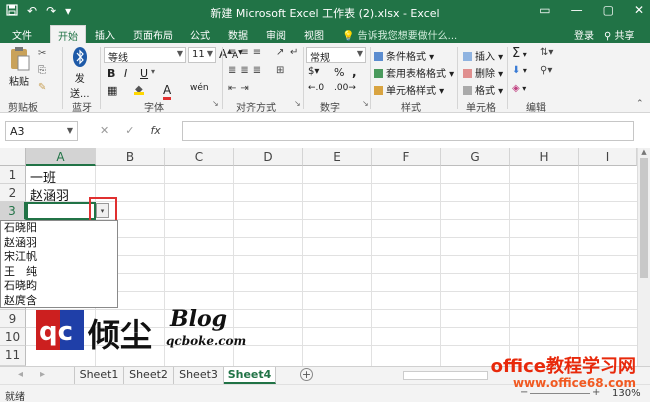  What do you see at coordinates (644, 218) in the screenshot?
I see `scroll-thumb` at bounding box center [644, 218].